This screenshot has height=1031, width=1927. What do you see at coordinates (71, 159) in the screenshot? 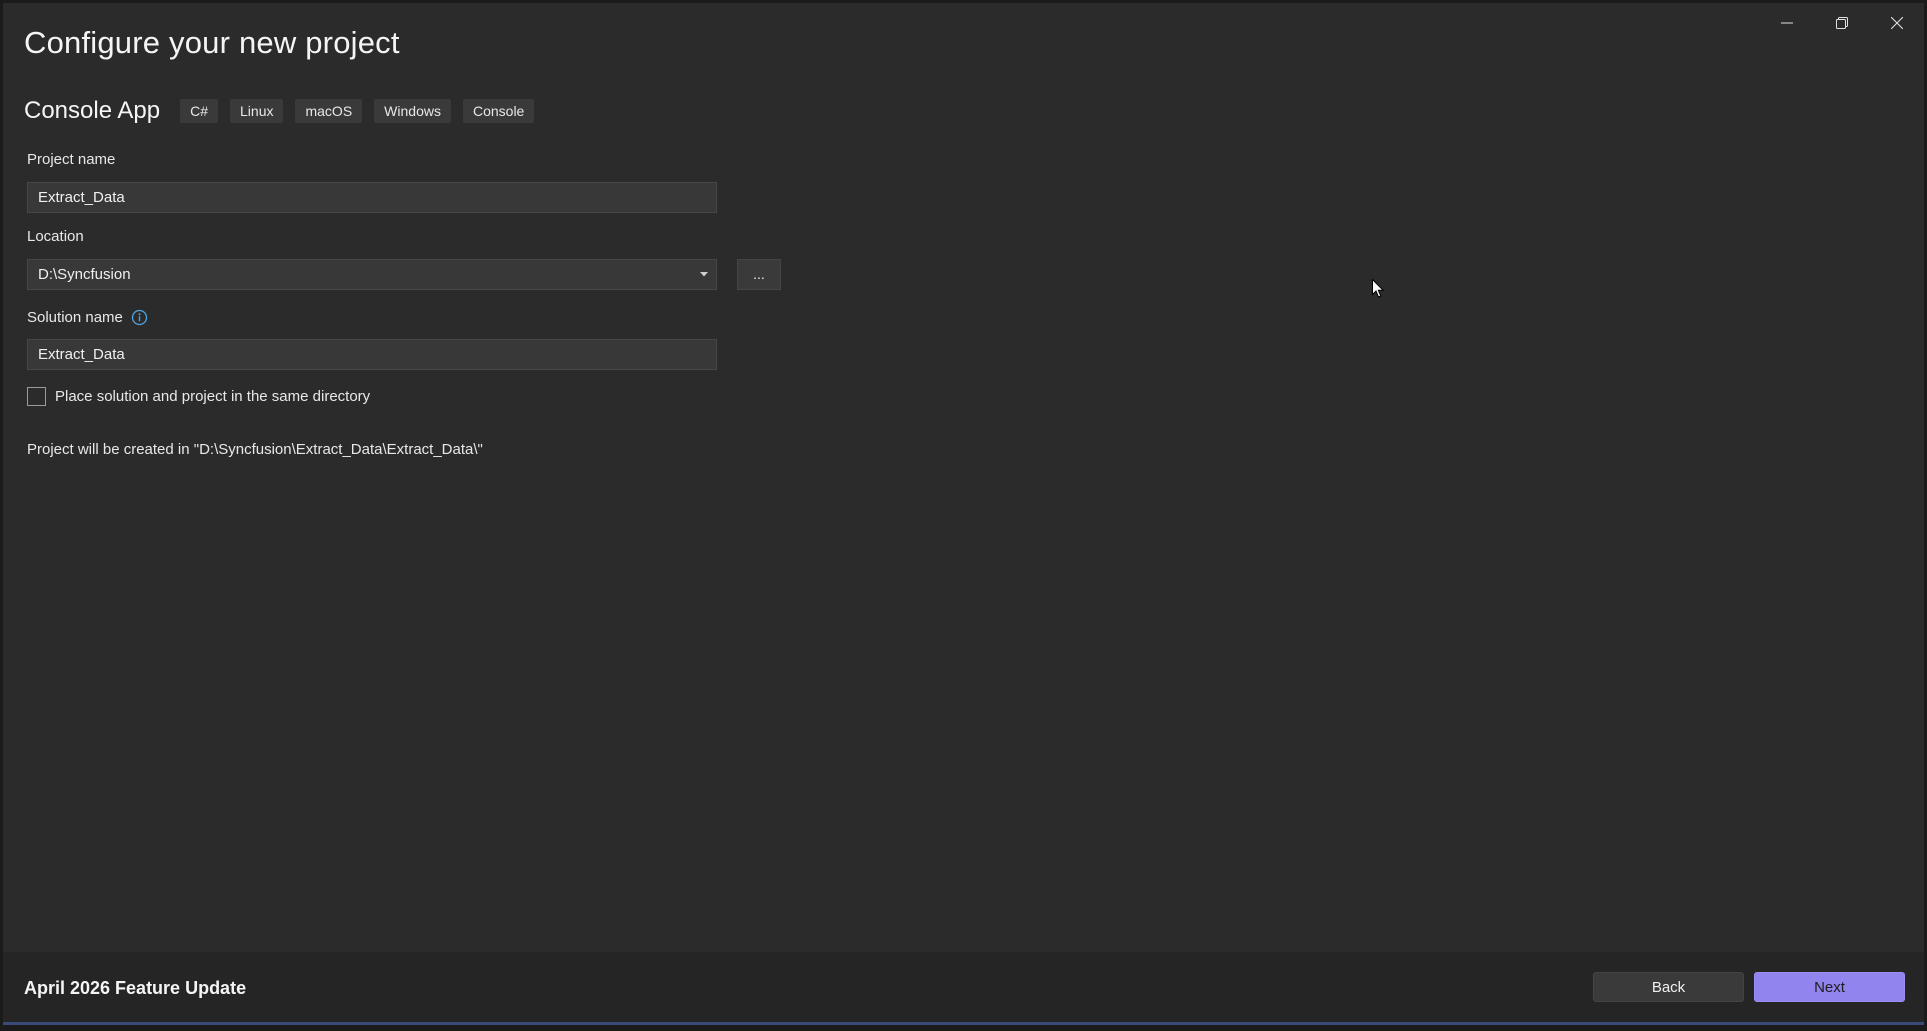
I see `project-name-label: Project name` at bounding box center [71, 159].